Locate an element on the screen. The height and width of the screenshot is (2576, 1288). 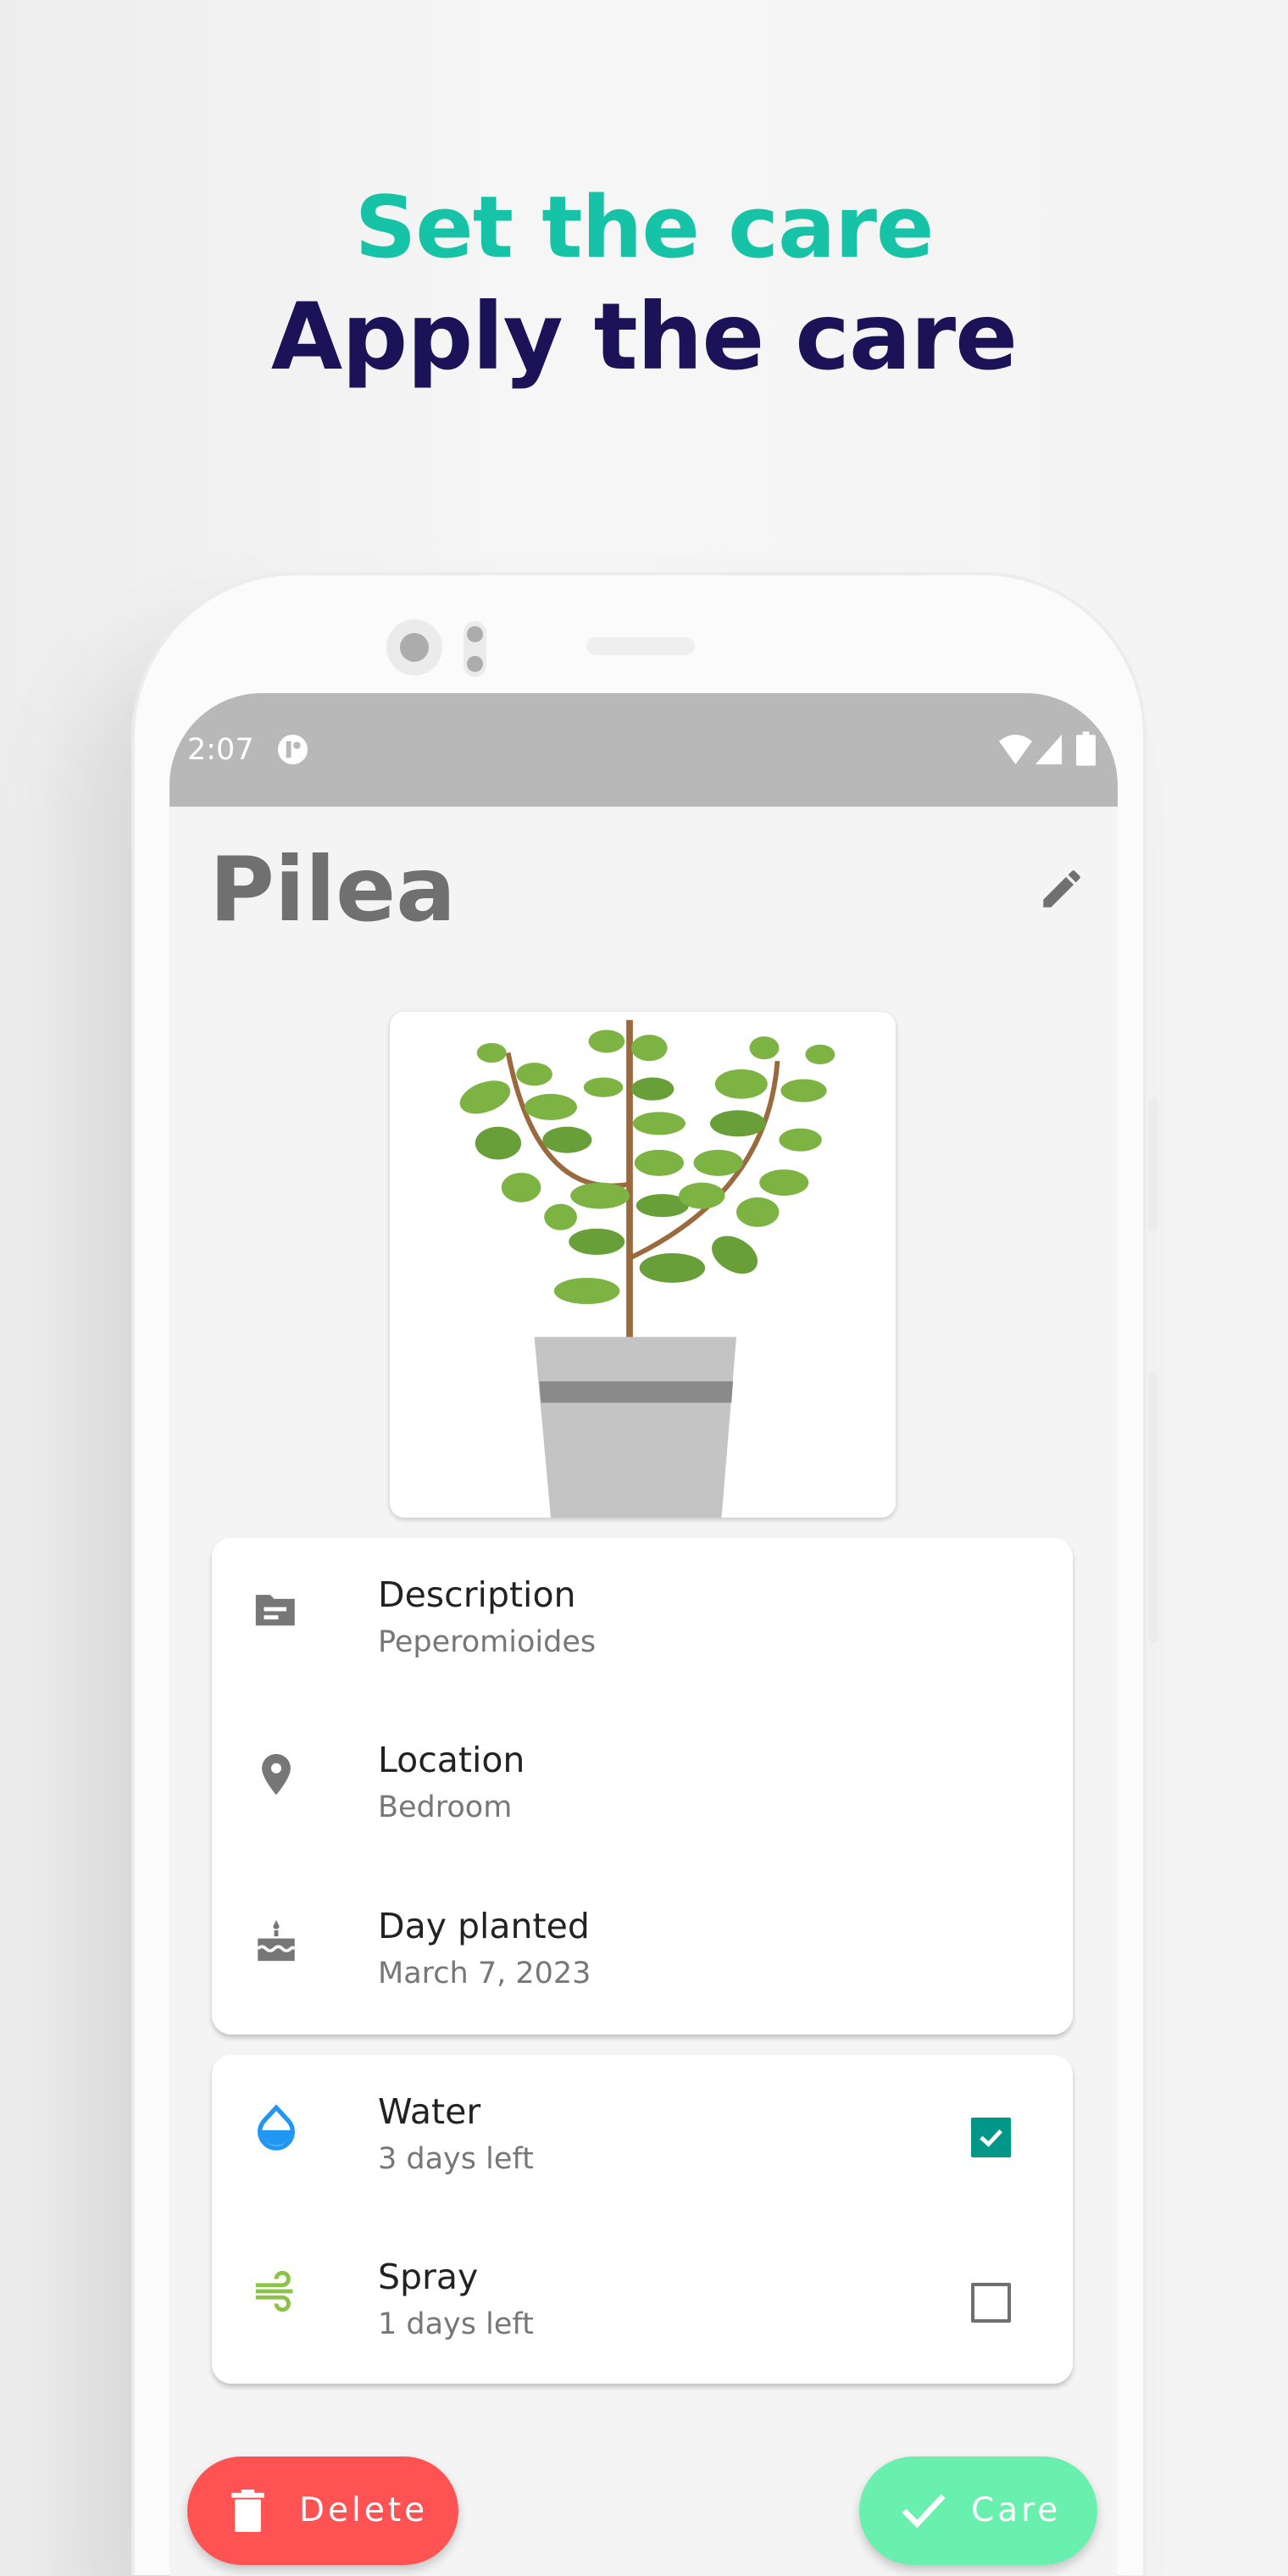
delete-button: Delete is located at coordinates (322, 2511).